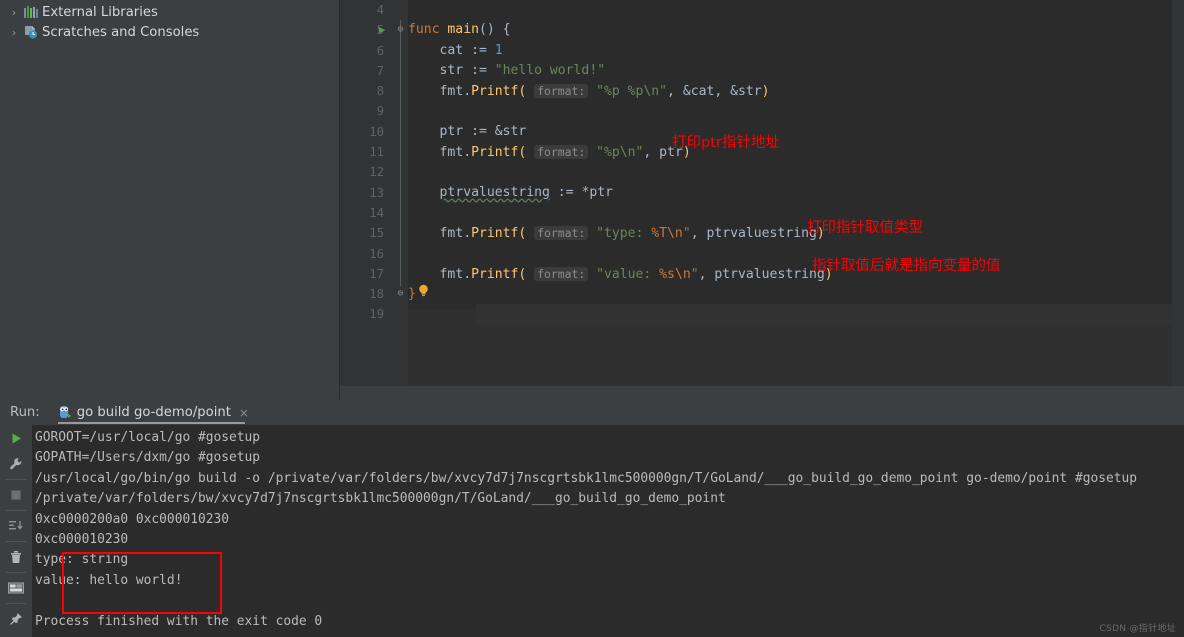  I want to click on stop-button, so click(16, 495).